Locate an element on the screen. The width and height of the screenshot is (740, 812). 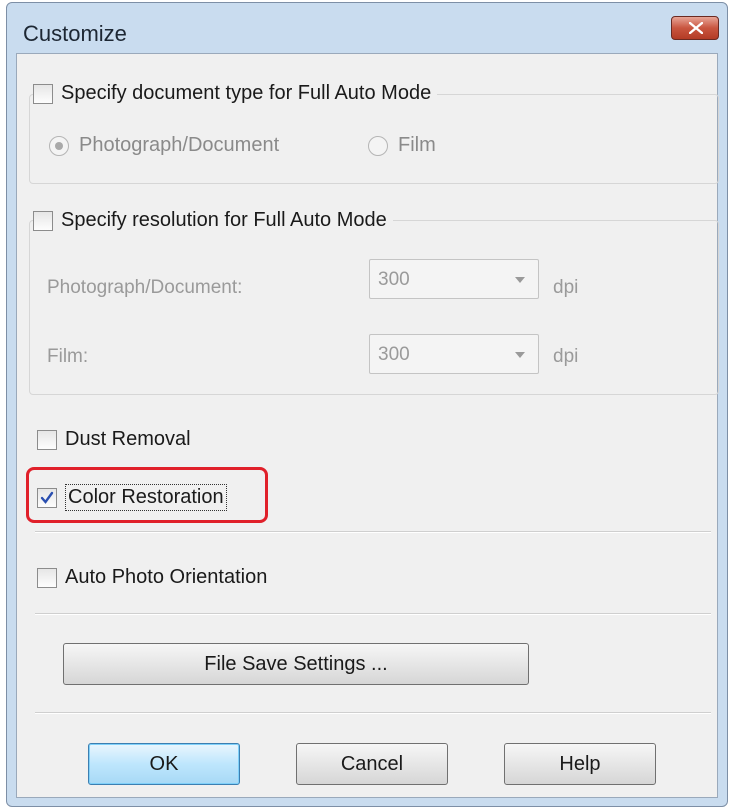
checkmark-icon is located at coordinates (47, 497).